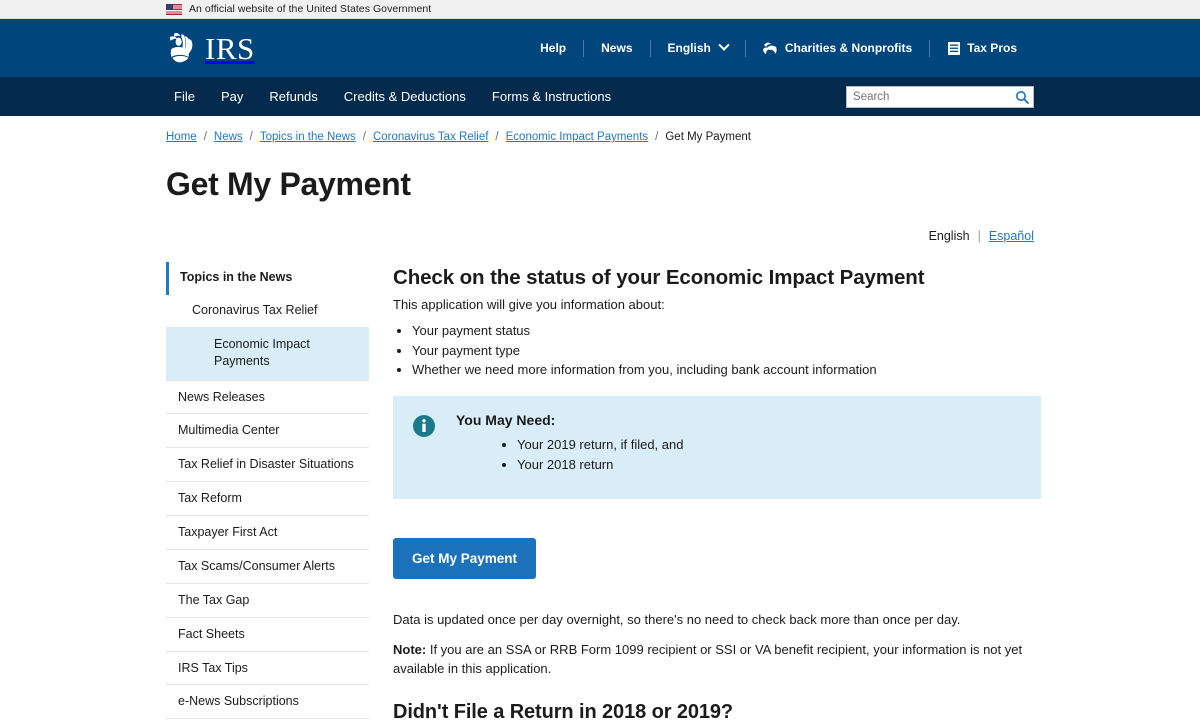 Image resolution: width=1200 pixels, height=724 pixels. I want to click on sidebar-item-enews-subscriptions: e-News Subscriptions, so click(267, 702).